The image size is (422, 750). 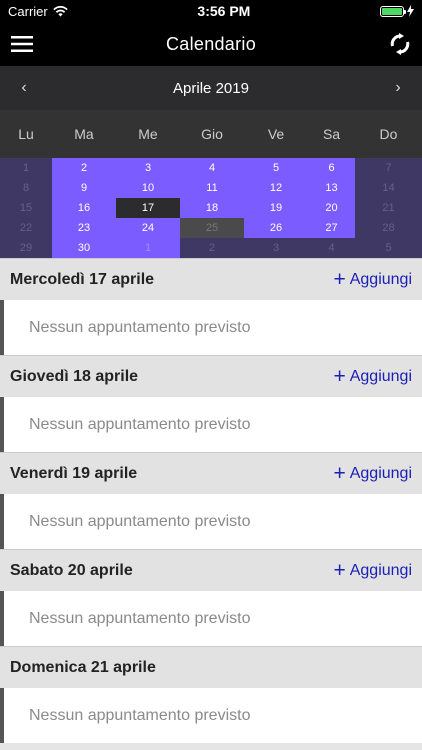 What do you see at coordinates (388, 208) in the screenshot?
I see `calendar-day: 21` at bounding box center [388, 208].